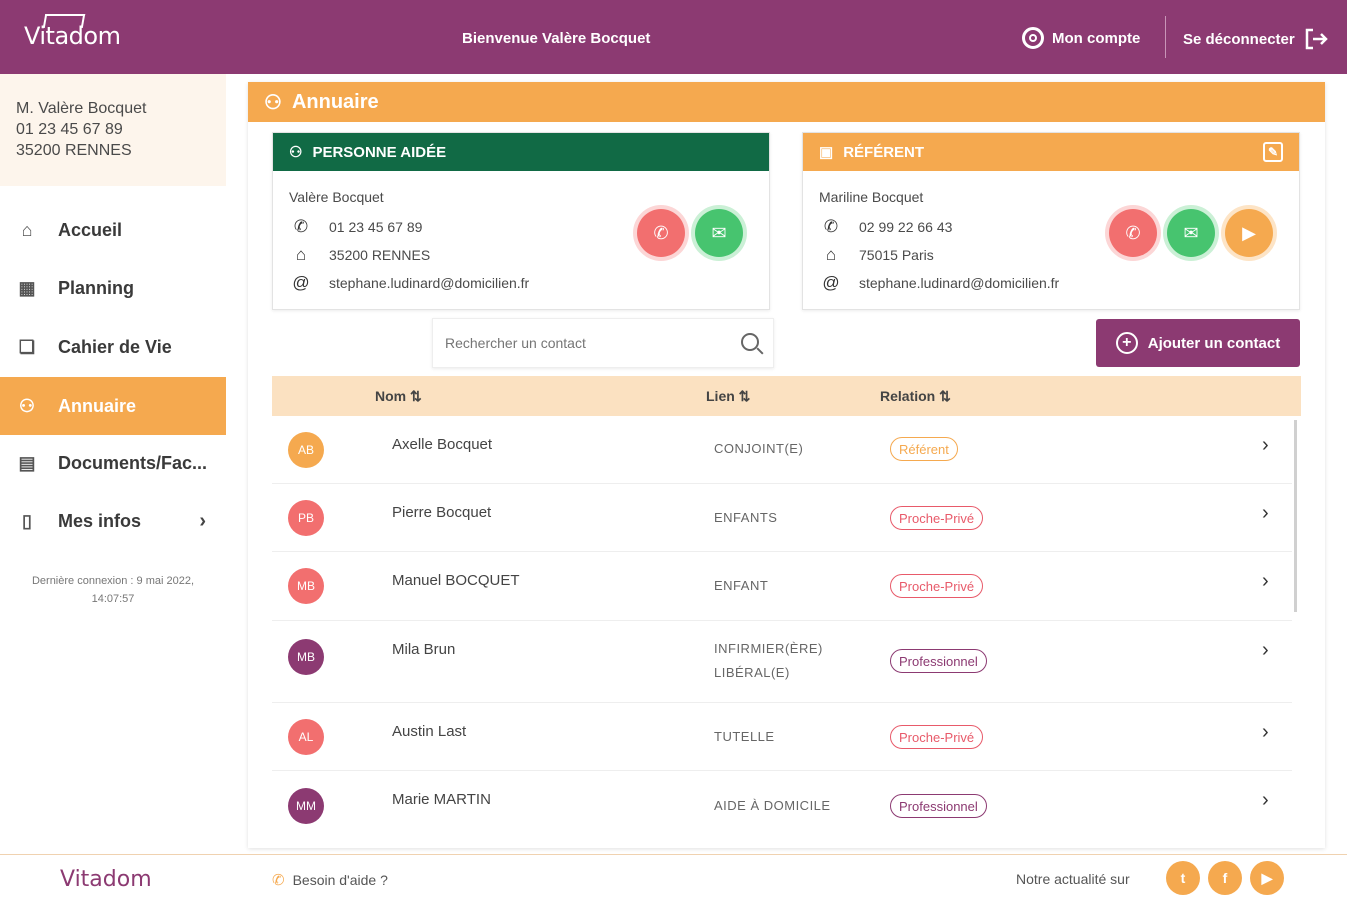 The width and height of the screenshot is (1347, 900). Describe the element at coordinates (1225, 878) in the screenshot. I see `facebook-icon: f` at that location.